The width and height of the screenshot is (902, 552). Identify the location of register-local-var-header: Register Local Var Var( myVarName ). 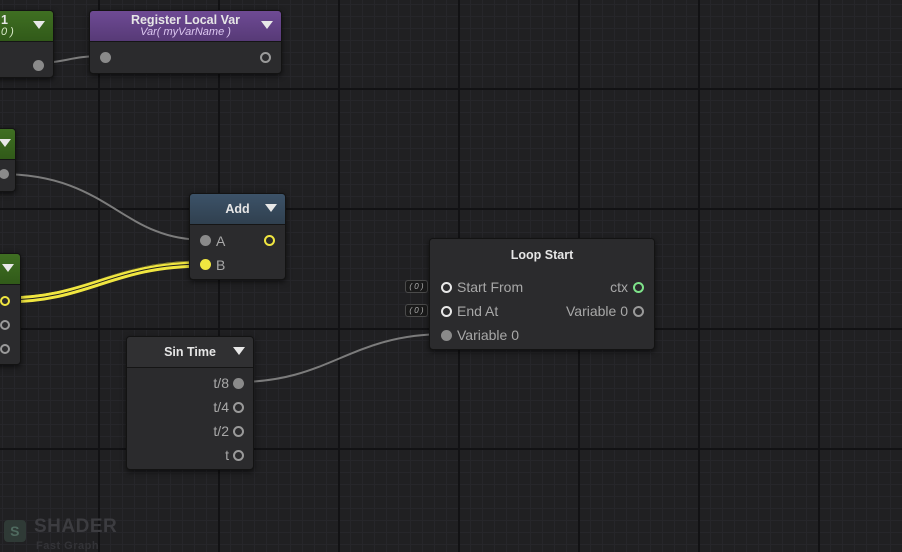
(185, 26).